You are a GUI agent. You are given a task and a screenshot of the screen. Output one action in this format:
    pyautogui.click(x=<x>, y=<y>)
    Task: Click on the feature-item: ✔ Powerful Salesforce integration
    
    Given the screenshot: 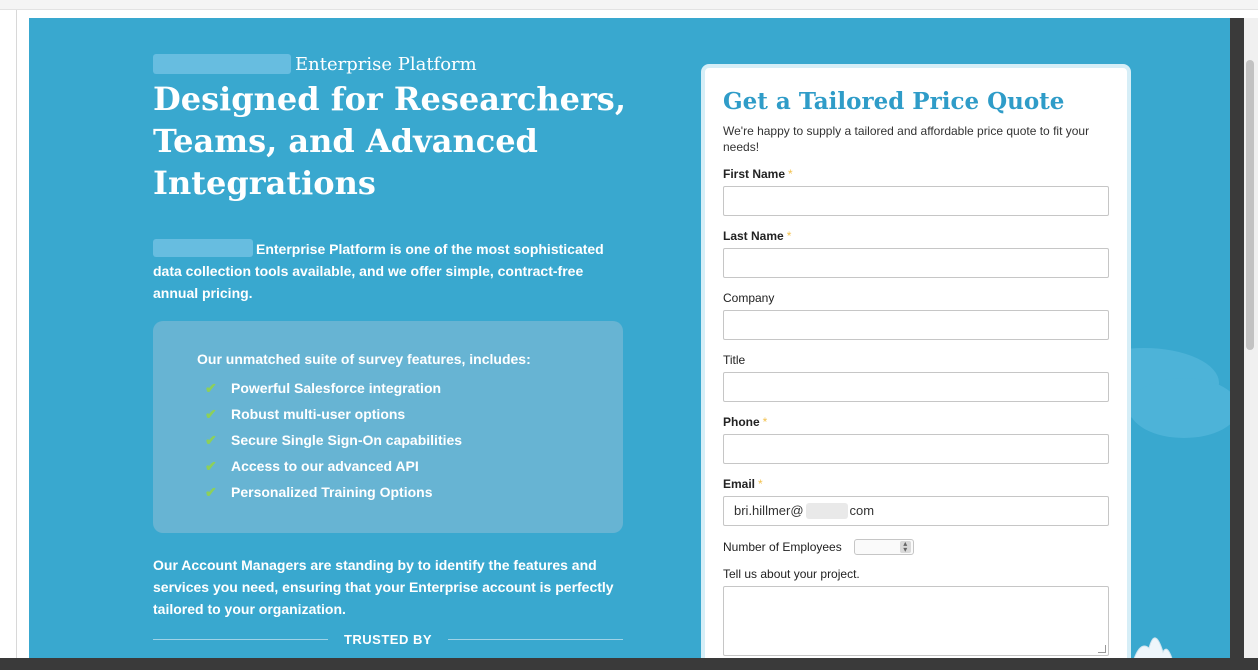 What is the action you would take?
    pyautogui.click(x=414, y=388)
    